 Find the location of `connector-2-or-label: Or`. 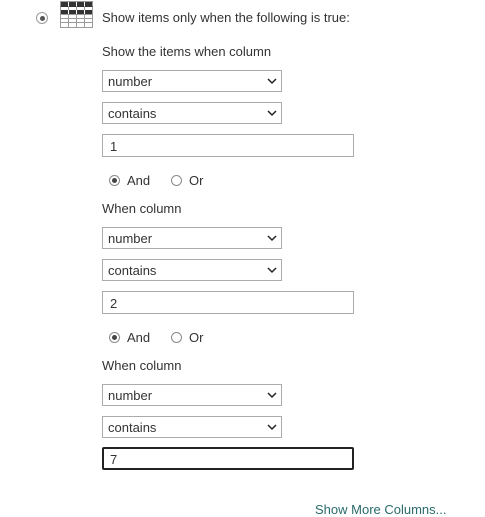

connector-2-or-label: Or is located at coordinates (196, 337).